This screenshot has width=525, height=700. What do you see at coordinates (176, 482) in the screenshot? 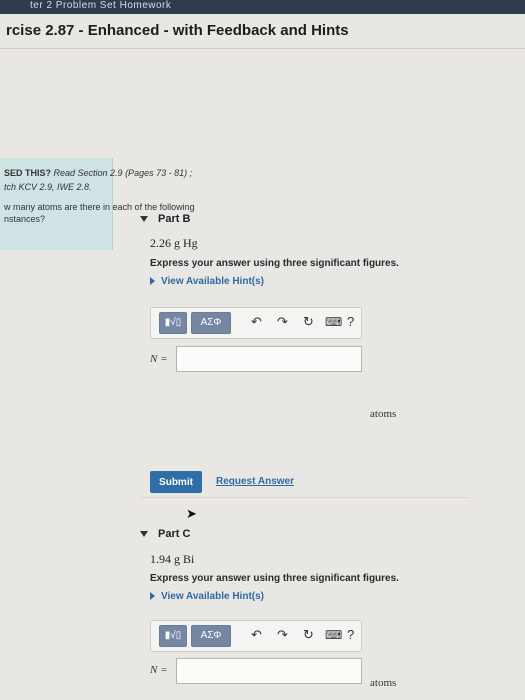
I see `submit-button: Submit` at bounding box center [176, 482].